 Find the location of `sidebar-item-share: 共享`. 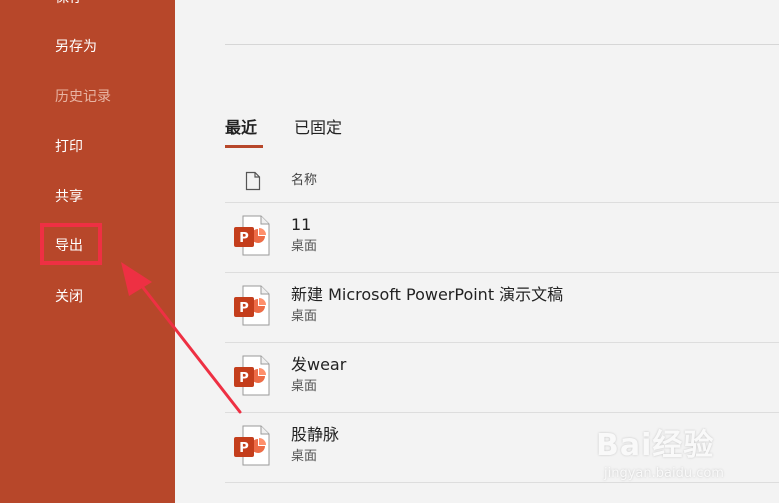

sidebar-item-share: 共享 is located at coordinates (69, 197).